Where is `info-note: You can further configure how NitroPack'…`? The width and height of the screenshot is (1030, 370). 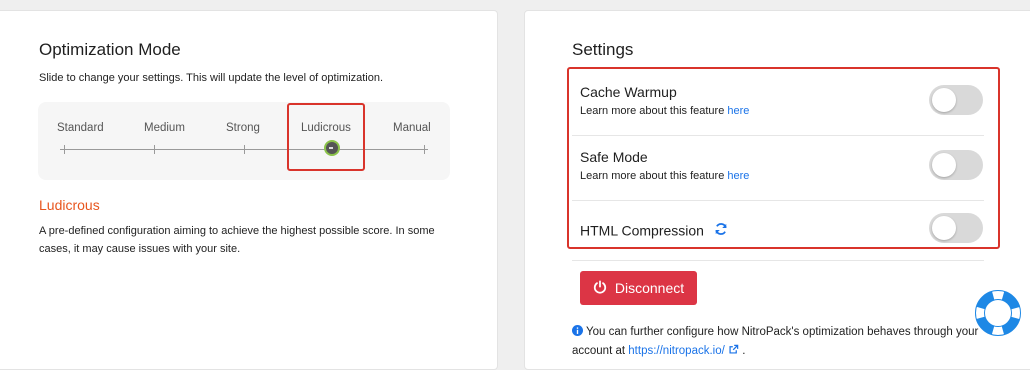 info-note: You can further configure how NitroPack'… is located at coordinates (782, 342).